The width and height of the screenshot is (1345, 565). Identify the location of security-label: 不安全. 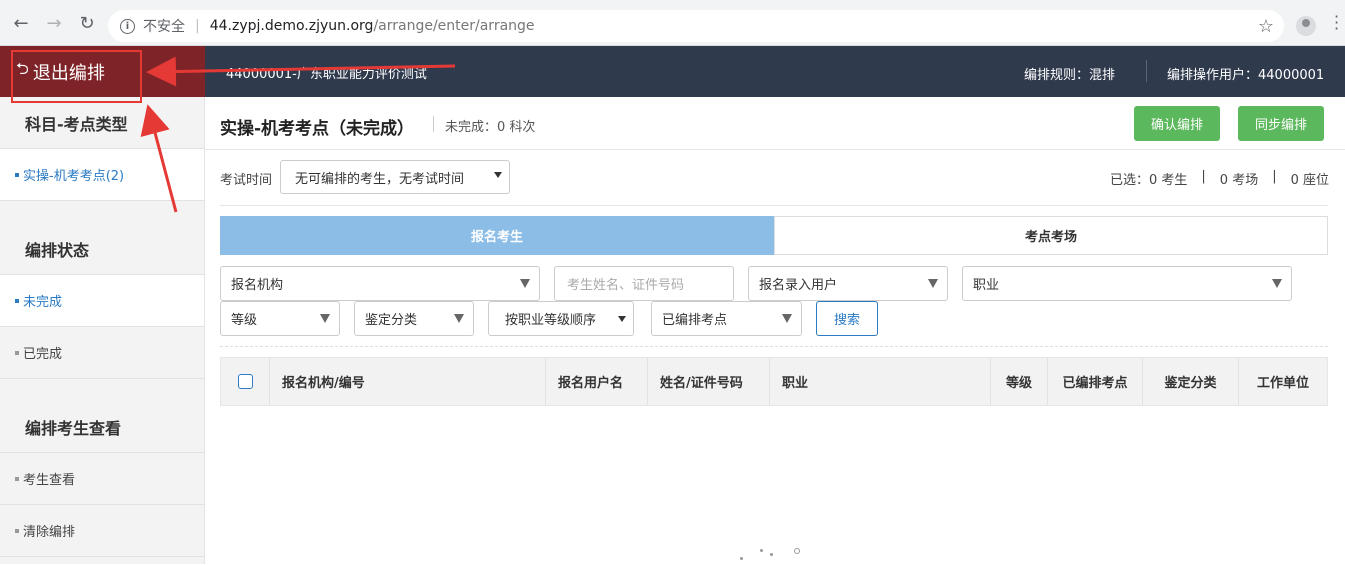
(164, 27).